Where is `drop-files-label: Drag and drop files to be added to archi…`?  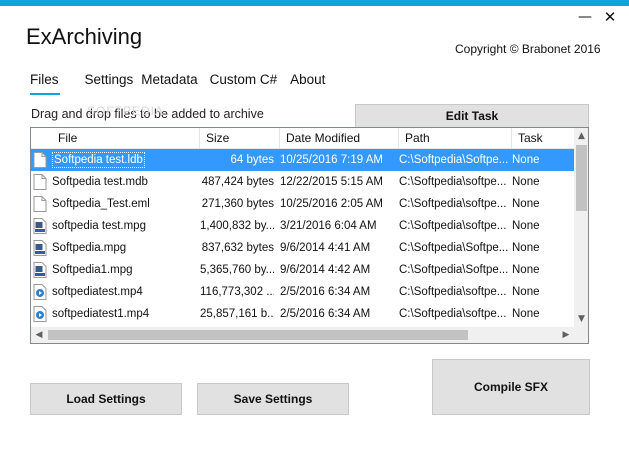
drop-files-label: Drag and drop files to be added to archi… is located at coordinates (147, 112).